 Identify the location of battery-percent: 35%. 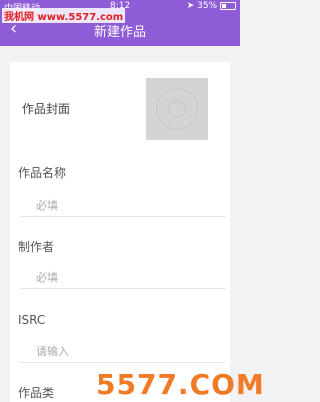
(207, 6).